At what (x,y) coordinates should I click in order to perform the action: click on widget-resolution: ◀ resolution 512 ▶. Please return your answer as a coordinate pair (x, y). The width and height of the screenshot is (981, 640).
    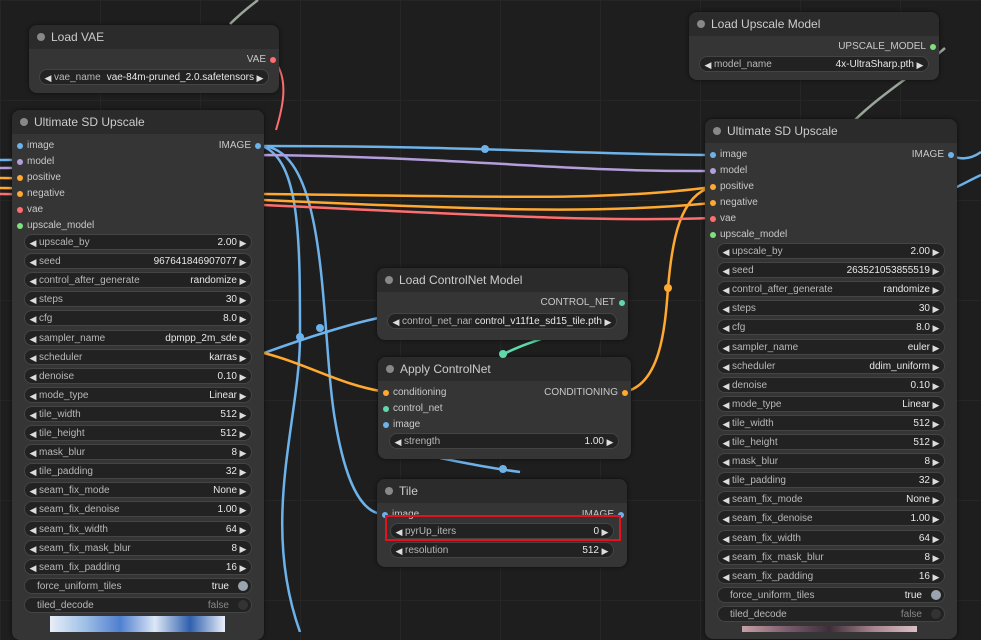
    Looking at the image, I should click on (502, 550).